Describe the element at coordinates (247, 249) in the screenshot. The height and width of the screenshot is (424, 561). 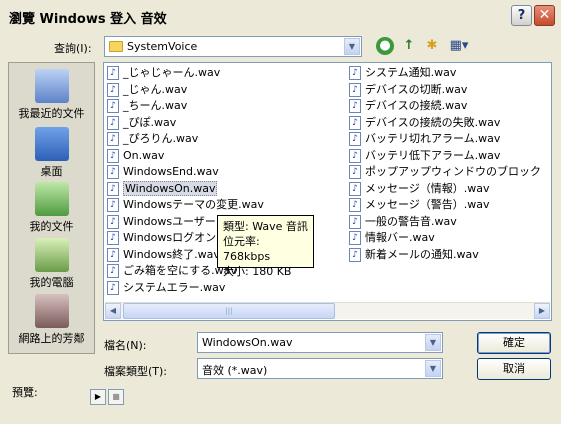
I see `tooltip-bitrate: 位元率: 768kbps` at that location.